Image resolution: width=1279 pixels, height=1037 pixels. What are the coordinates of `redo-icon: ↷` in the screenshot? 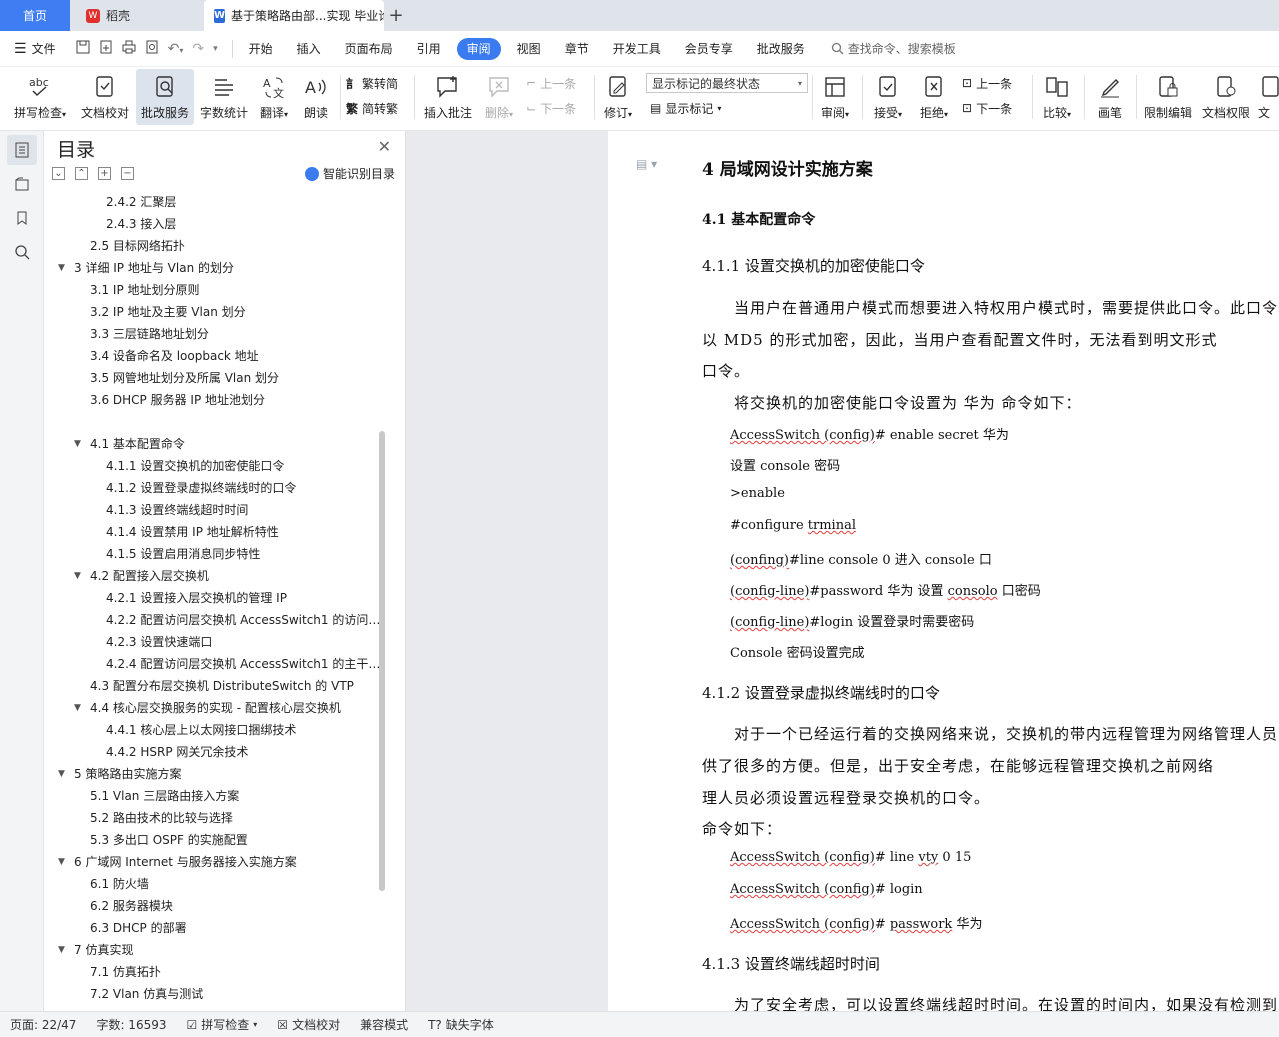 It's located at (198, 49).